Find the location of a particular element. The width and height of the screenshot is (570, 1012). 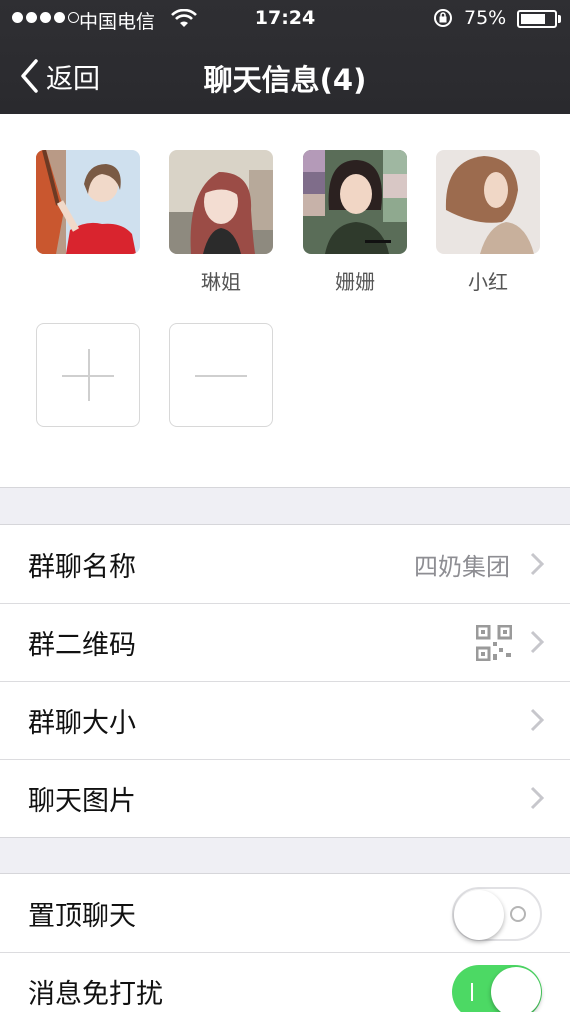

remove-member-button is located at coordinates (221, 375).